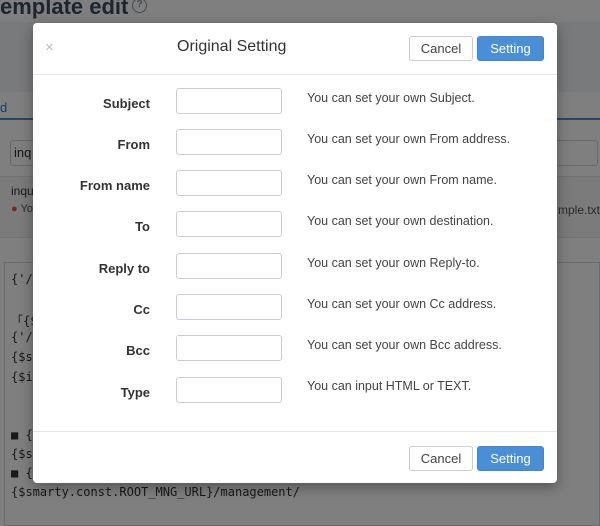  What do you see at coordinates (229, 142) in the screenshot?
I see `from-field` at bounding box center [229, 142].